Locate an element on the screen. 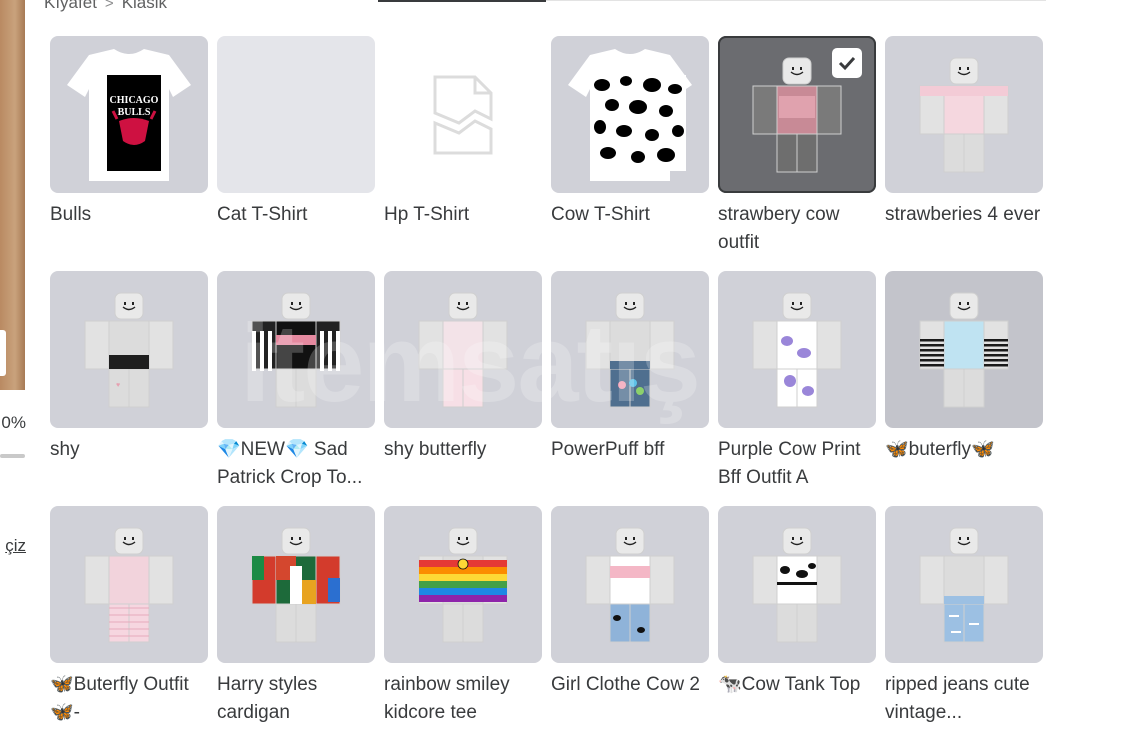  avatar-preview-panel: 0% çiz is located at coordinates (13, 368).